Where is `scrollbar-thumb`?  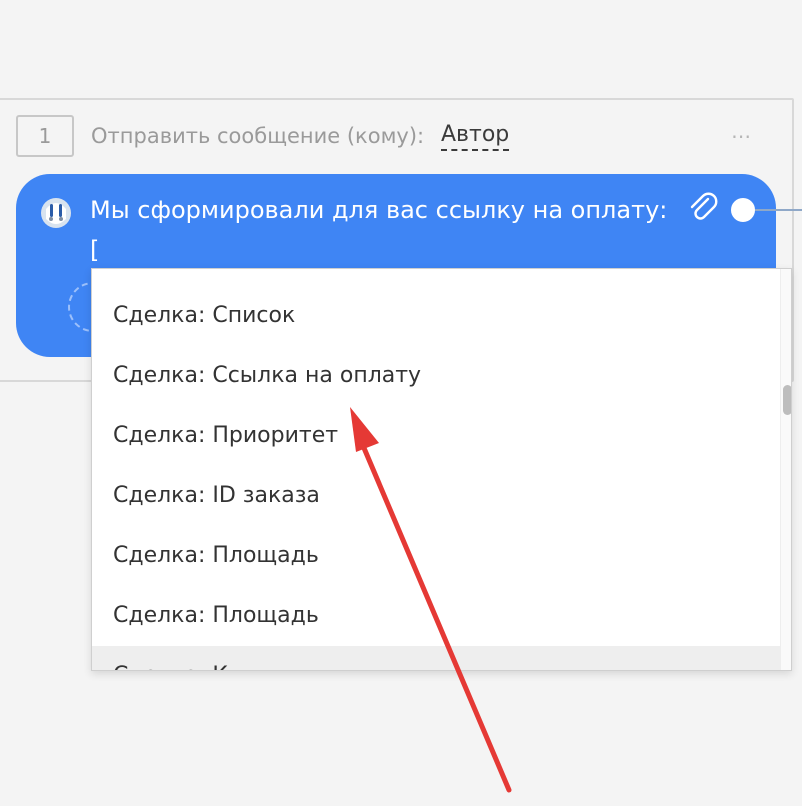
scrollbar-thumb is located at coordinates (787, 400).